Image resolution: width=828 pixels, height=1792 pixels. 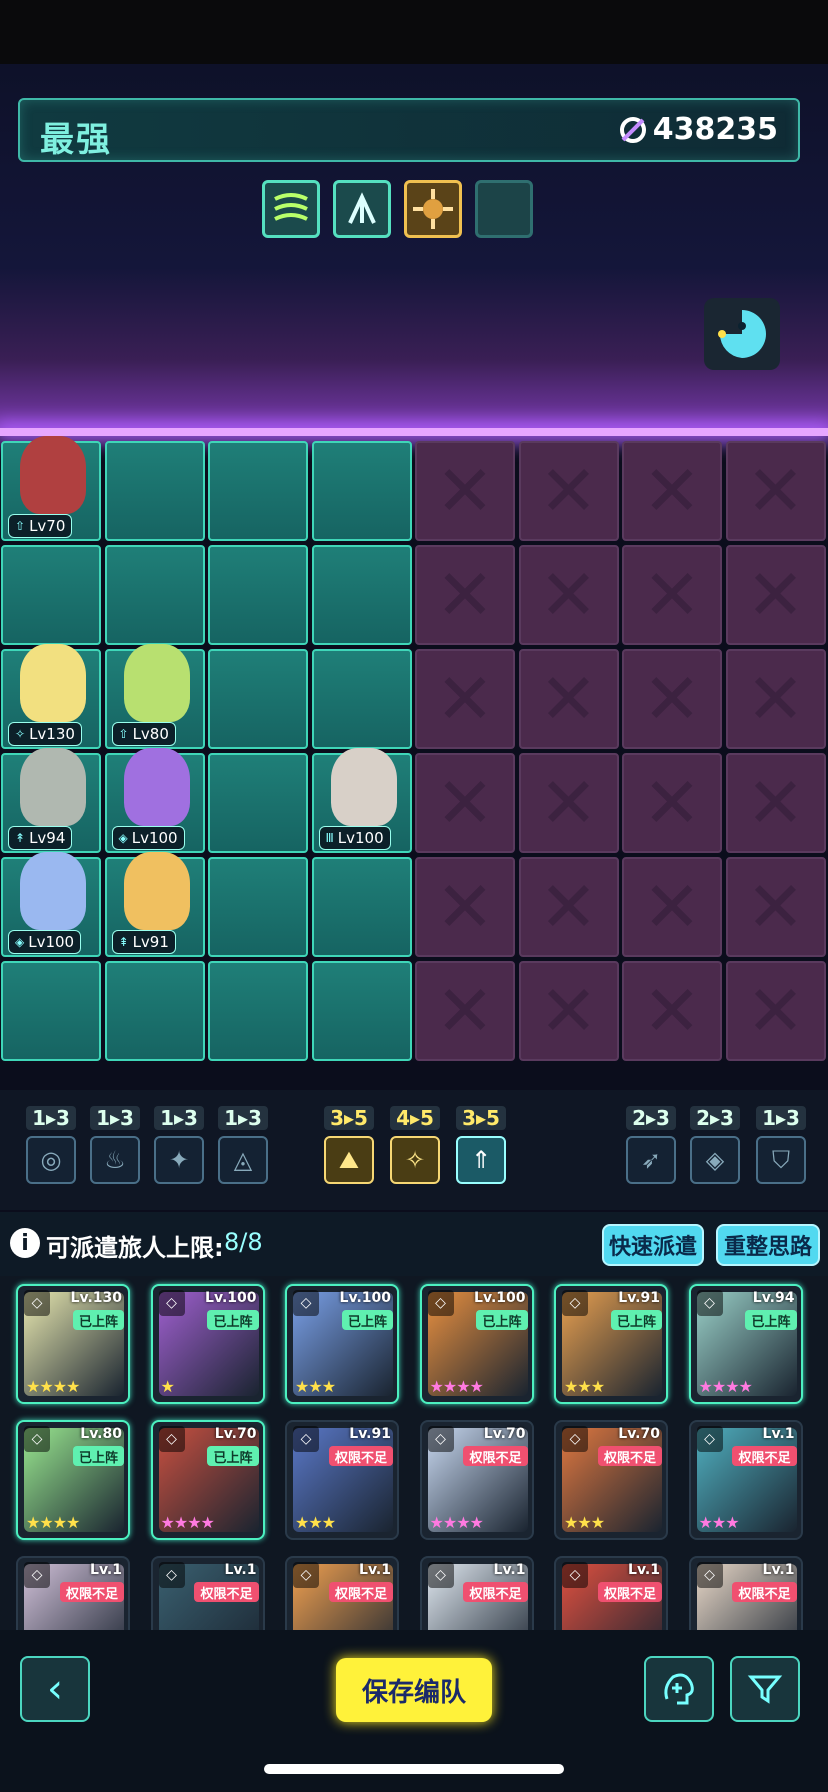 I want to click on class-icon: ⇧, so click(x=123, y=734).